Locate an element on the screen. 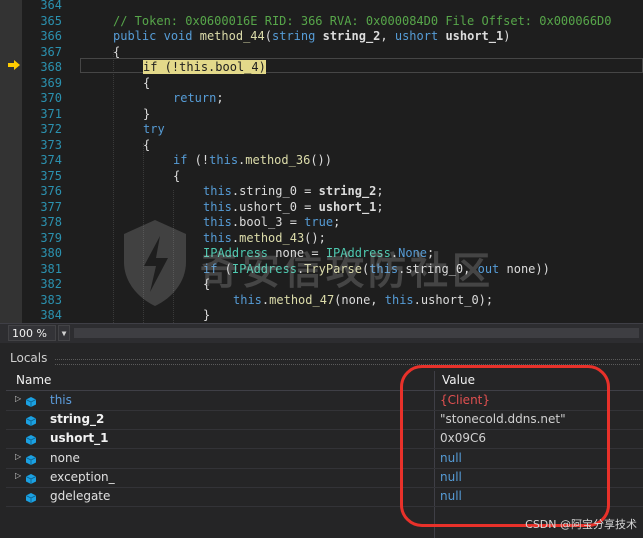 The width and height of the screenshot is (643, 538). code-token: TryParse is located at coordinates (333, 268).